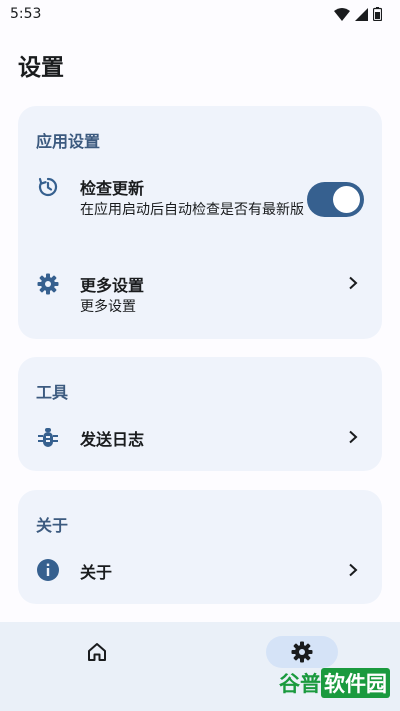 The height and width of the screenshot is (711, 400). What do you see at coordinates (355, 683) in the screenshot?
I see `watermark-part2: 软件园` at bounding box center [355, 683].